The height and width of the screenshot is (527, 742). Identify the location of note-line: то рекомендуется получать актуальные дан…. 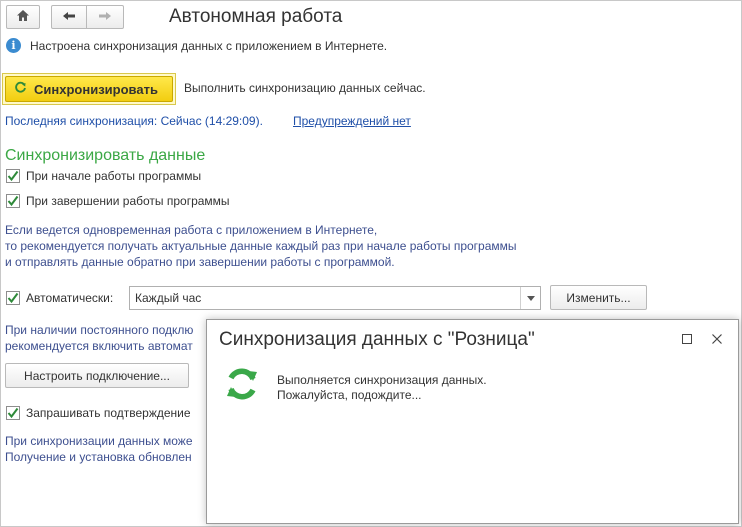
(261, 246).